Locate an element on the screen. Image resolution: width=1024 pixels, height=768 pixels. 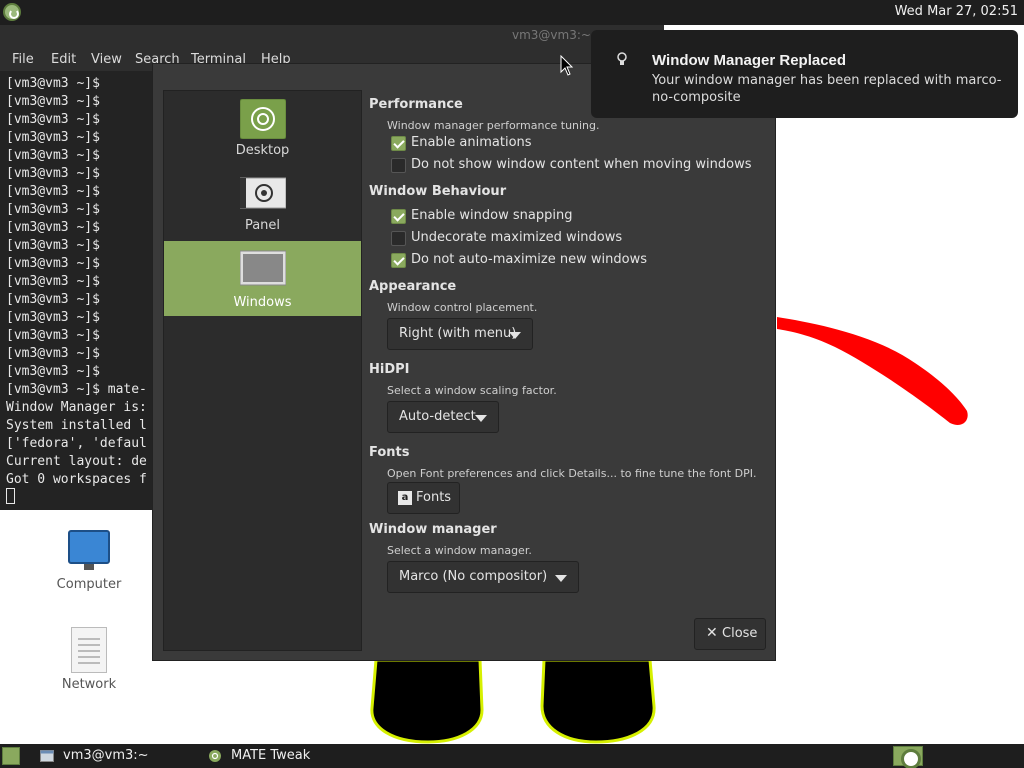
font-icon: a is located at coordinates (405, 498).